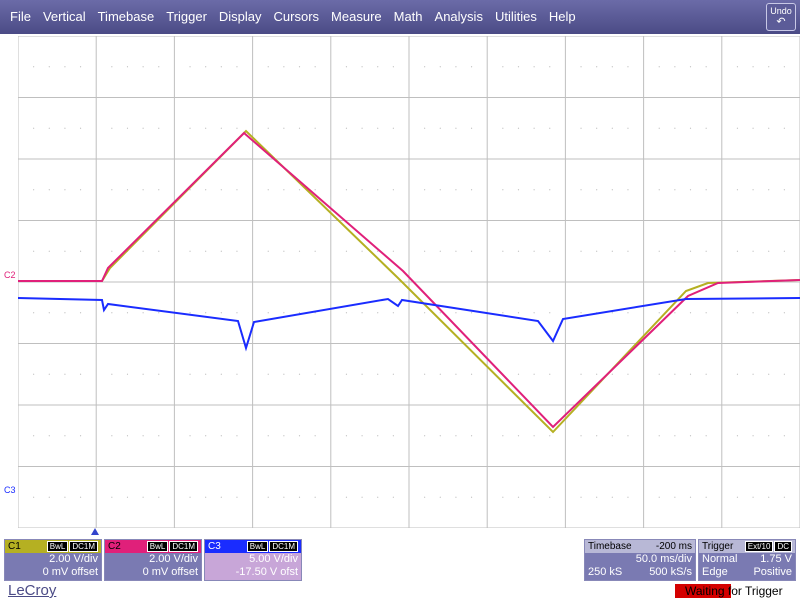 The image size is (800, 600). What do you see at coordinates (266, 572) in the screenshot?
I see `c3-offset: -17.50 V ofst` at bounding box center [266, 572].